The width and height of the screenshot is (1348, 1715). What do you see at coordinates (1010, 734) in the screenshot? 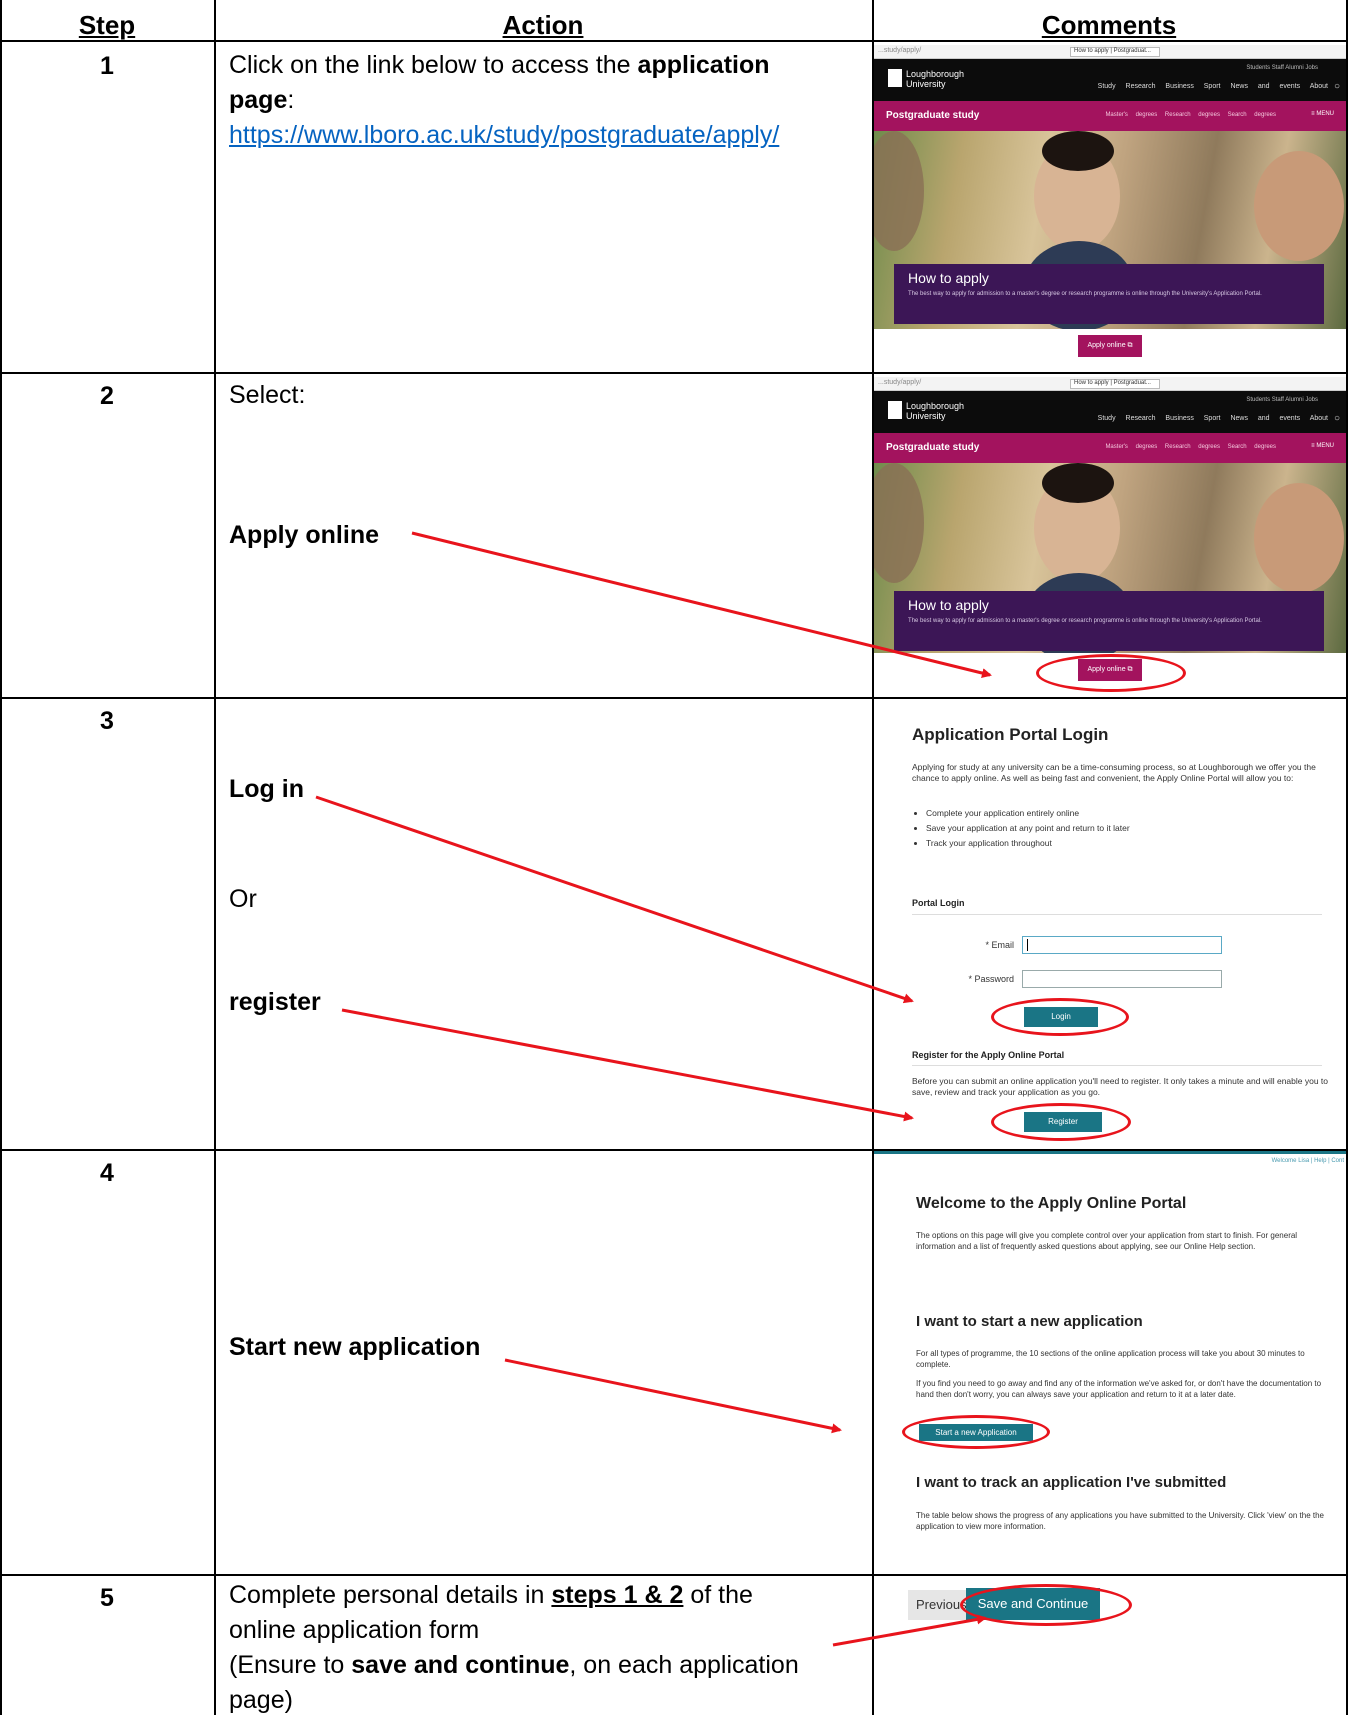
I see `login-page-title: Application Portal Login` at bounding box center [1010, 734].